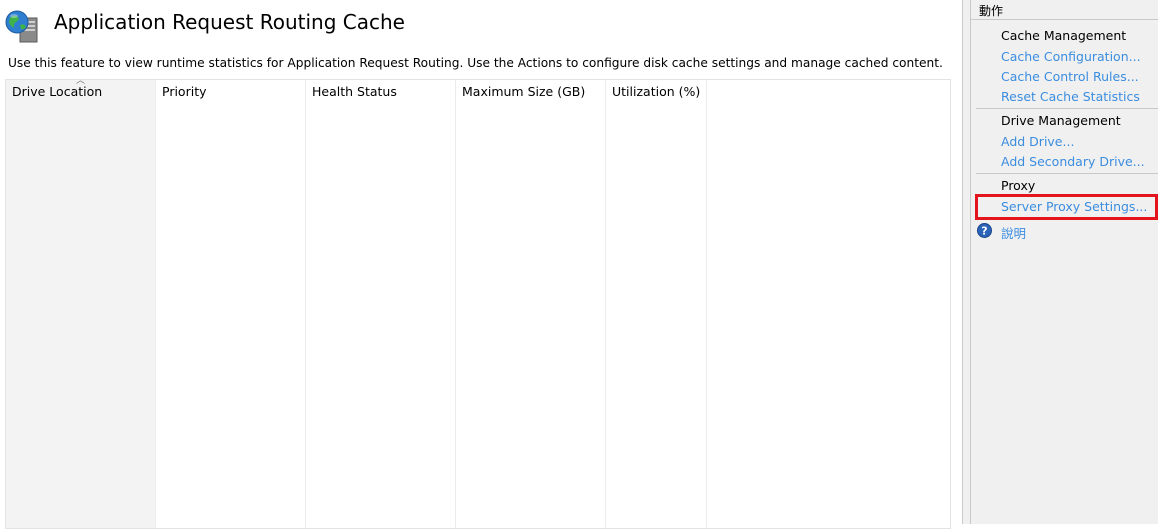  Describe the element at coordinates (229, 22) in the screenshot. I see `page-title: Application Request Routing Cache` at that location.